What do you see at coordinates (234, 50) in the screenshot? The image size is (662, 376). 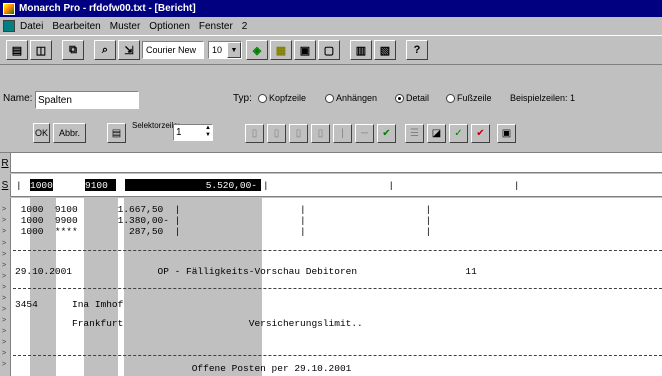 I see `chevron-down-icon: ▼` at bounding box center [234, 50].